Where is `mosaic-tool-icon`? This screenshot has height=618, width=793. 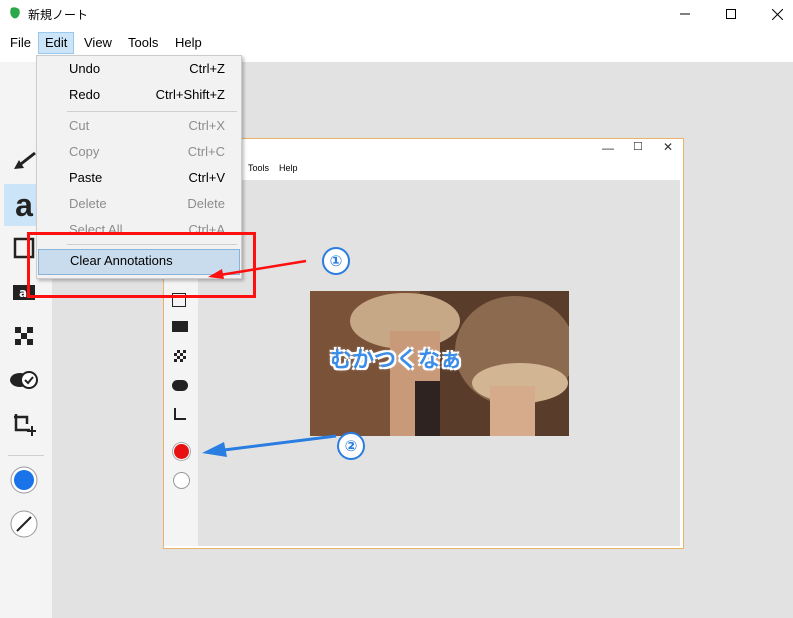
mosaic-tool-icon is located at coordinates (24, 336).